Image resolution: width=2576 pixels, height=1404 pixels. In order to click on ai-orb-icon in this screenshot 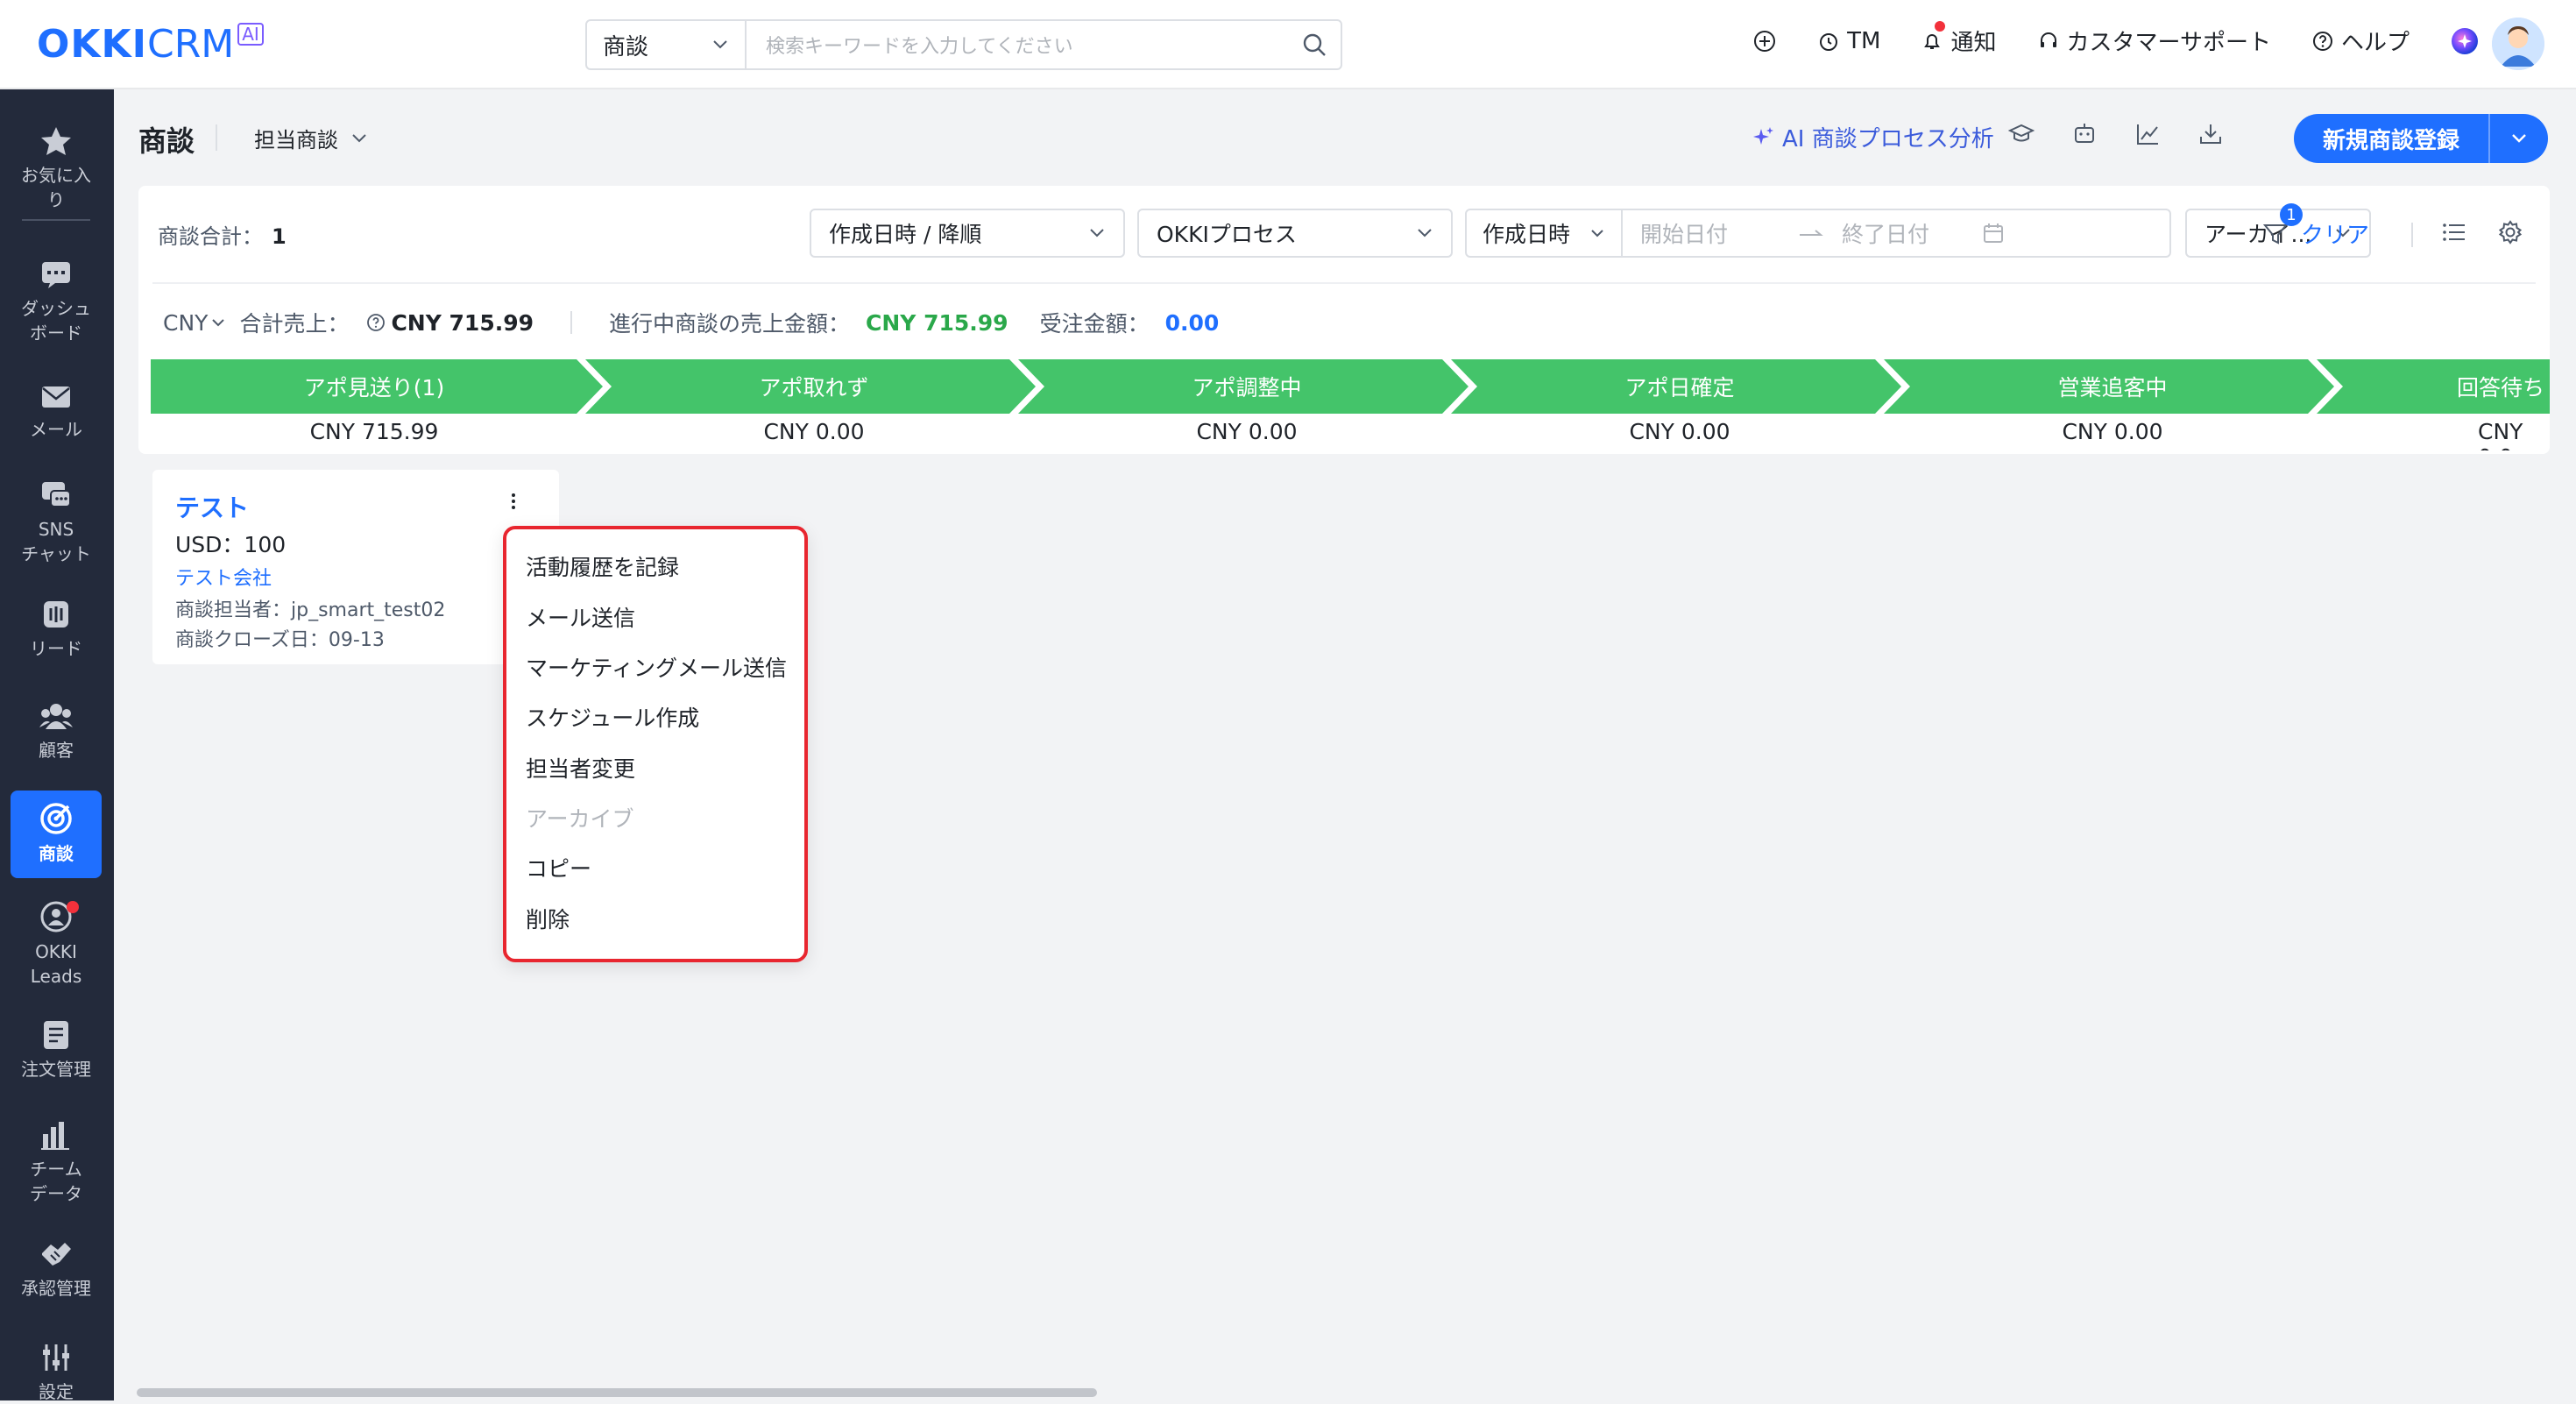, I will do `click(2465, 40)`.